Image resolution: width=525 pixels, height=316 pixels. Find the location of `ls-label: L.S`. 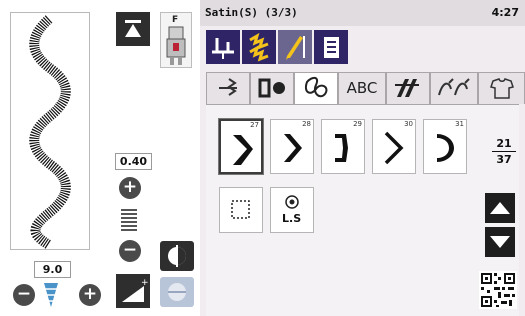

ls-label: L.S is located at coordinates (292, 218).